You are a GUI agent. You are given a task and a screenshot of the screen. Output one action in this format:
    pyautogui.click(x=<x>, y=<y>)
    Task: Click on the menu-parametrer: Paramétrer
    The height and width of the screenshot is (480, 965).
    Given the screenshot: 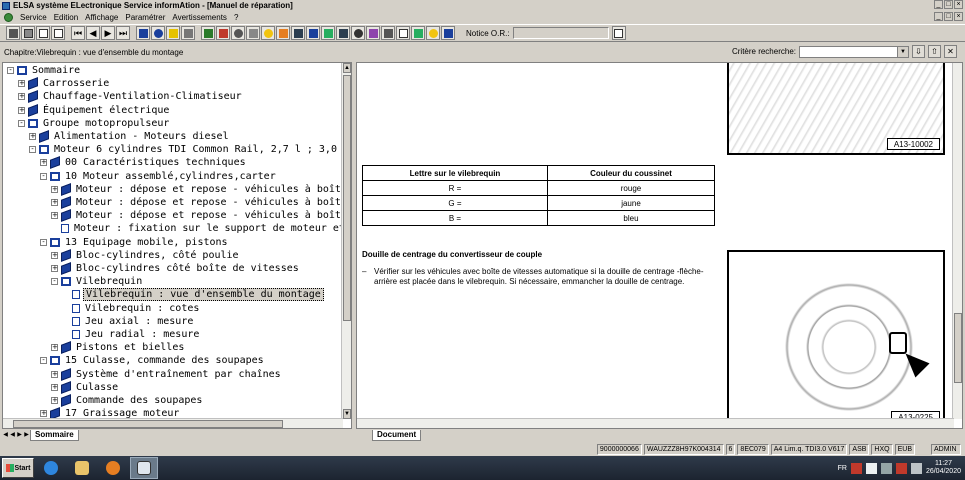 What is the action you would take?
    pyautogui.click(x=145, y=17)
    